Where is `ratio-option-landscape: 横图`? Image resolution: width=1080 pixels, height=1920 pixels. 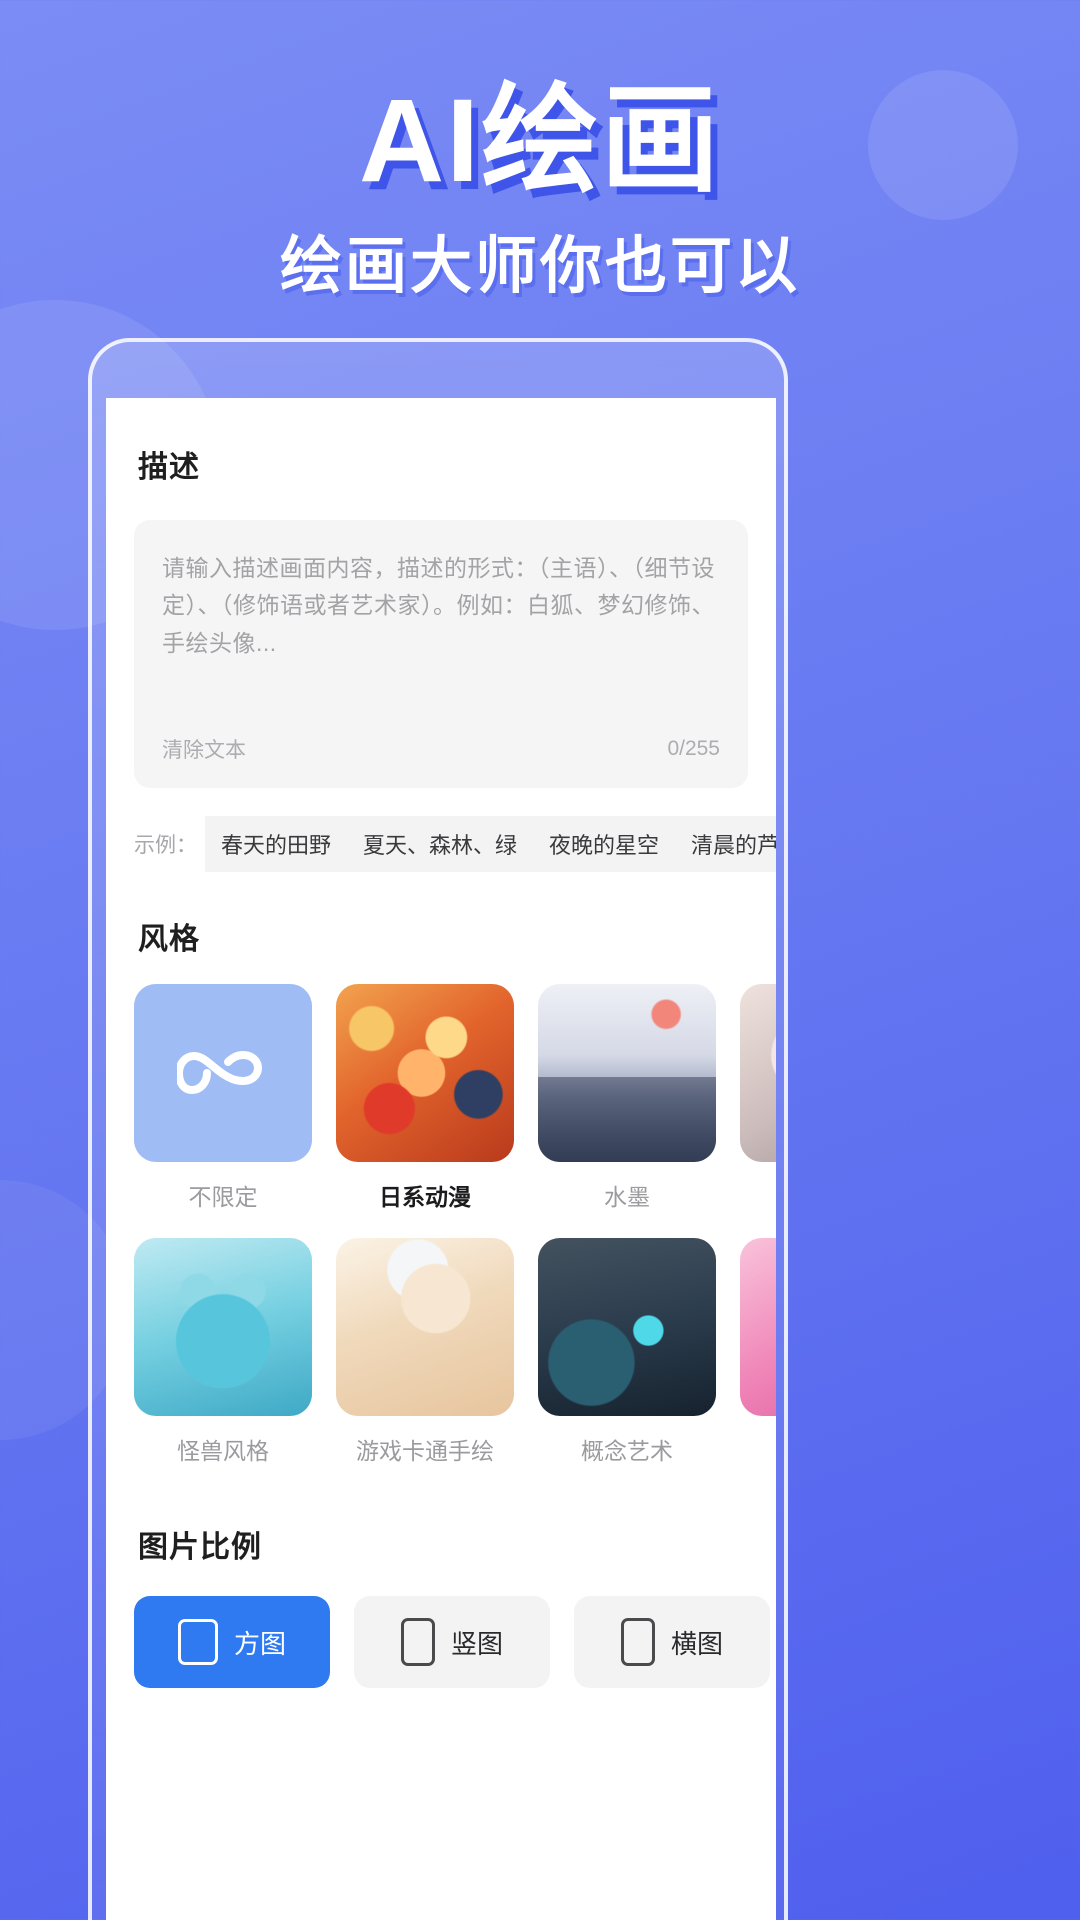 ratio-option-landscape: 横图 is located at coordinates (672, 1642).